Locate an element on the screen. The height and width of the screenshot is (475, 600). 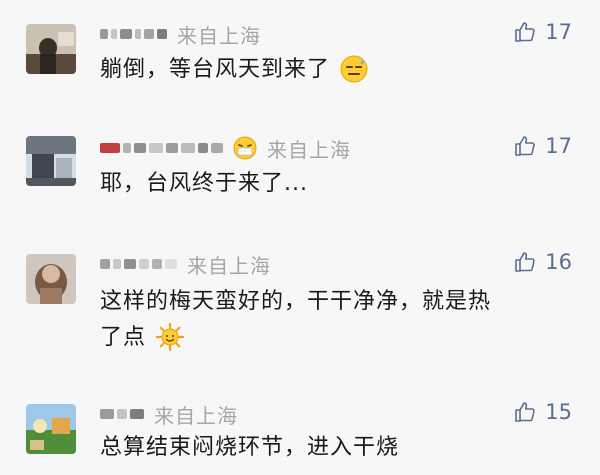
like-button: 16 is located at coordinates (542, 262).